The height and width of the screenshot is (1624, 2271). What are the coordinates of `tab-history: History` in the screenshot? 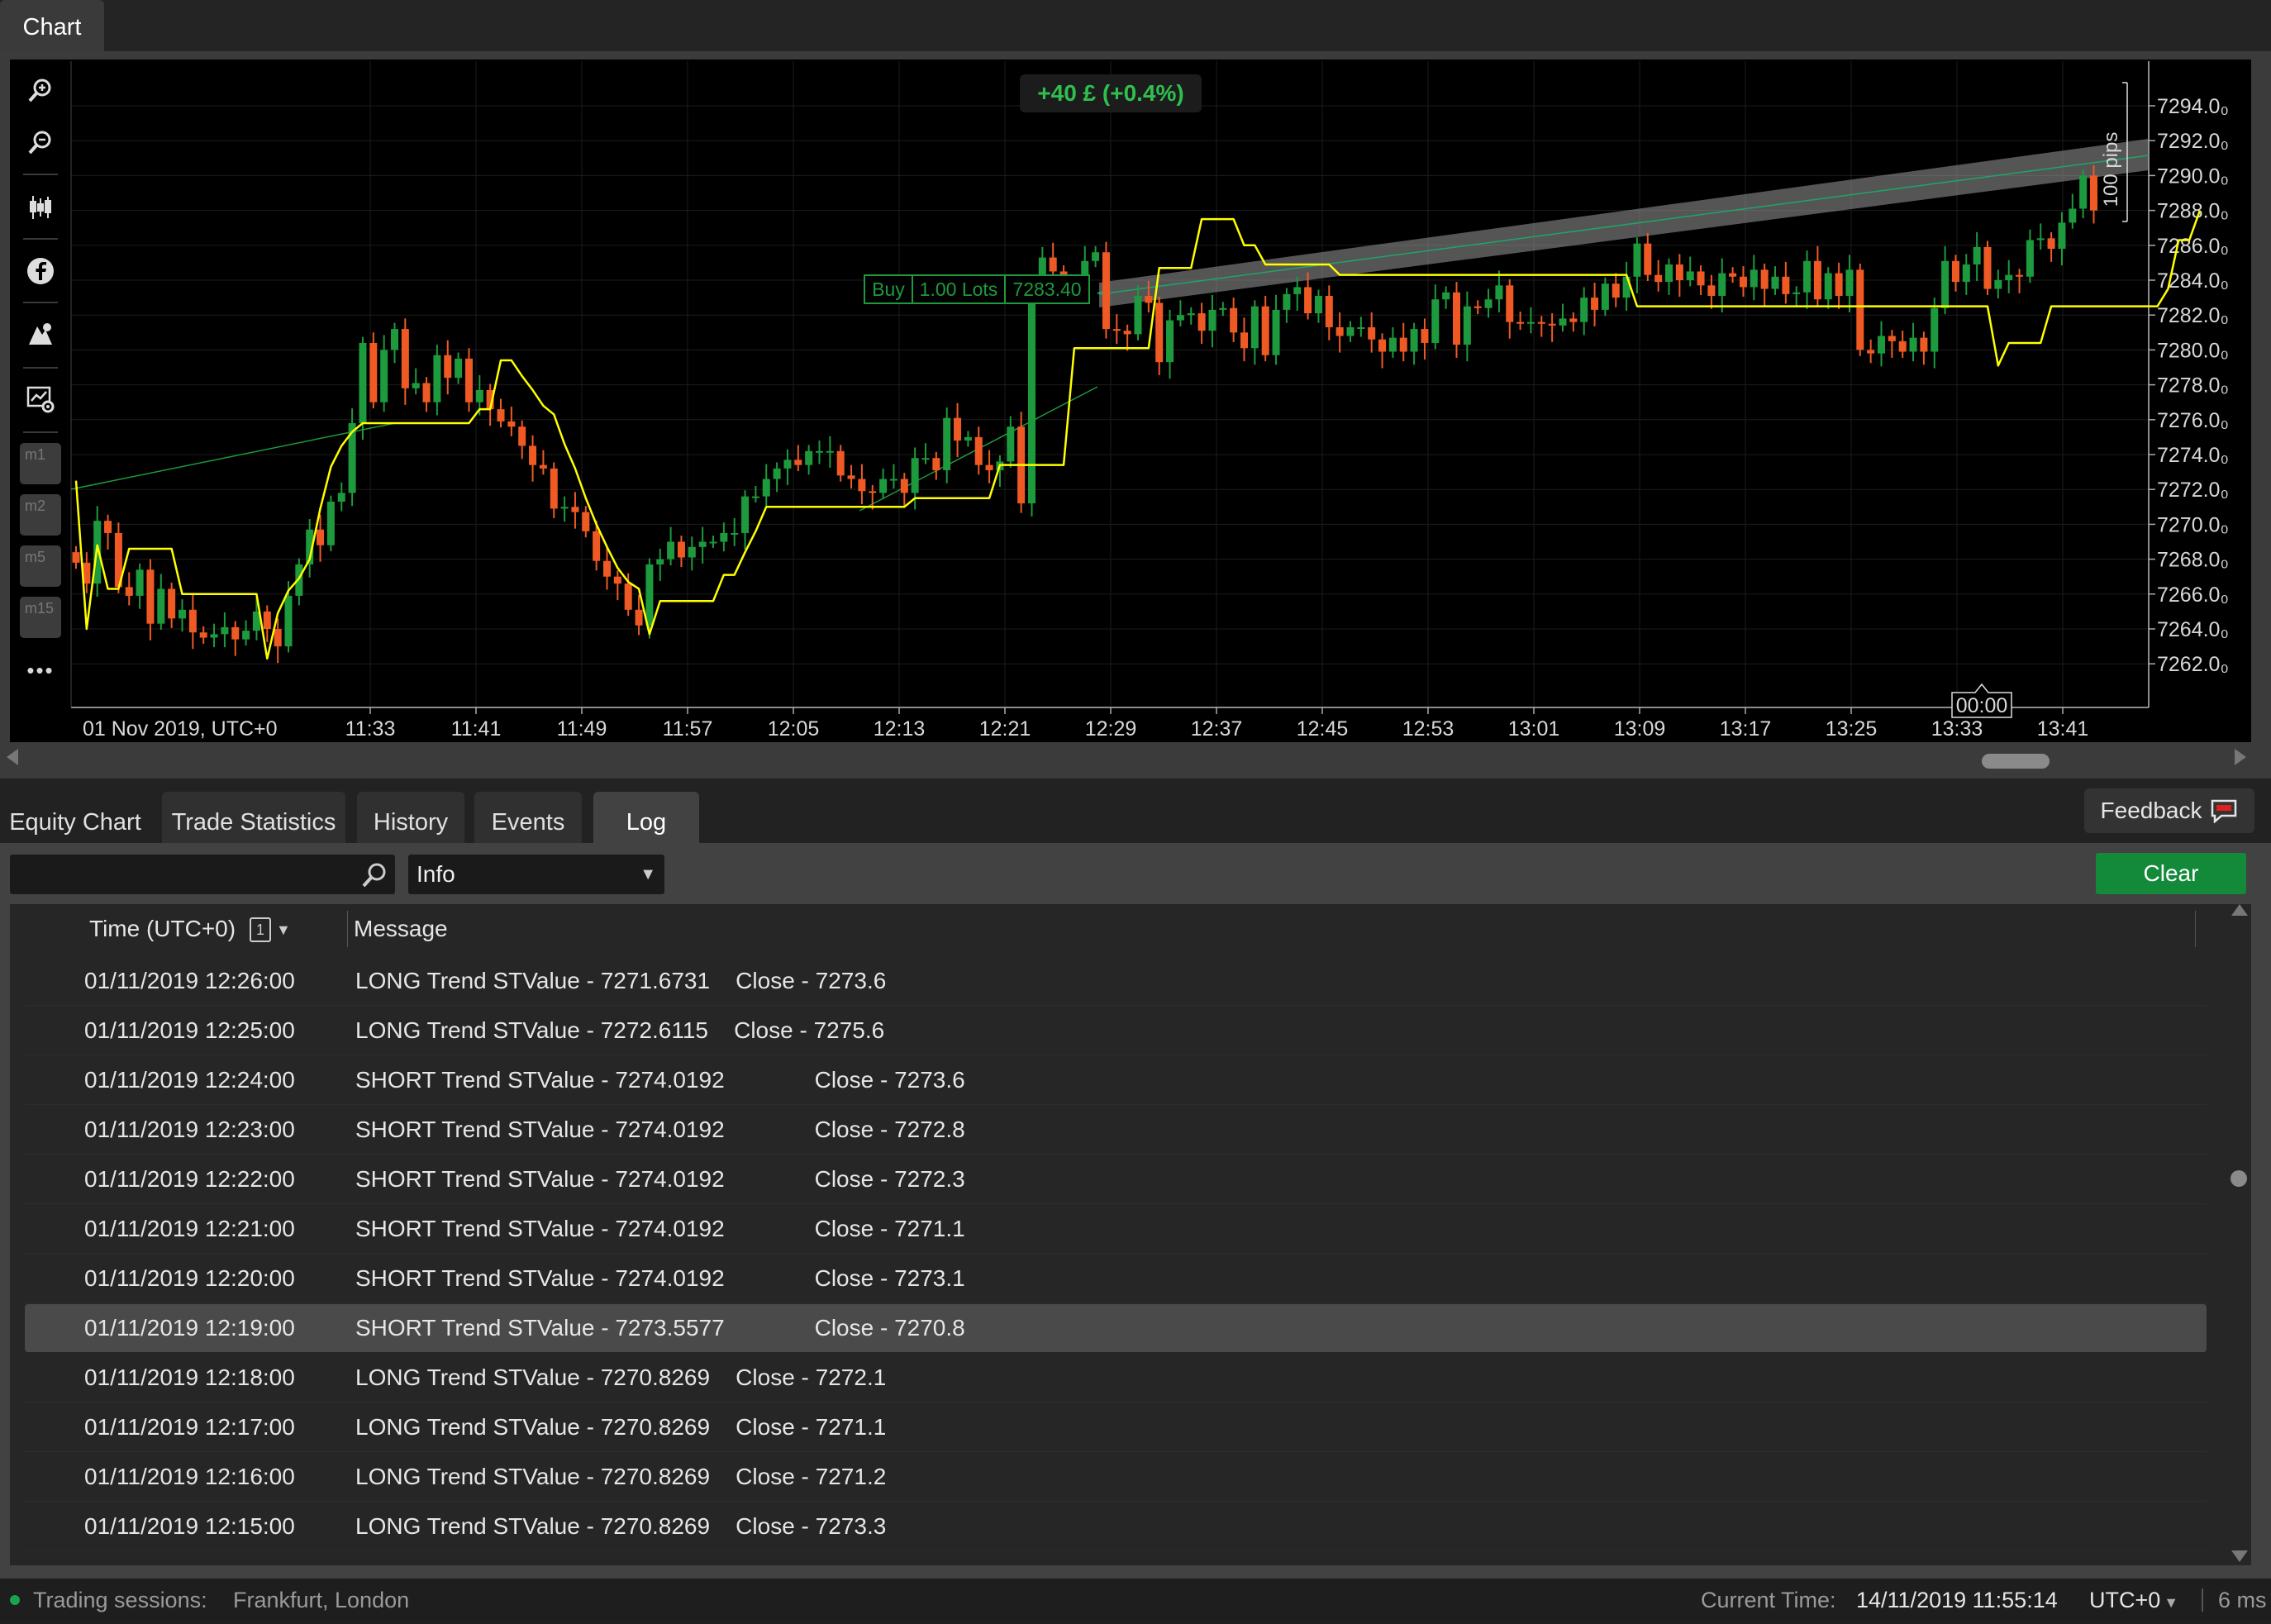 It's located at (410, 817).